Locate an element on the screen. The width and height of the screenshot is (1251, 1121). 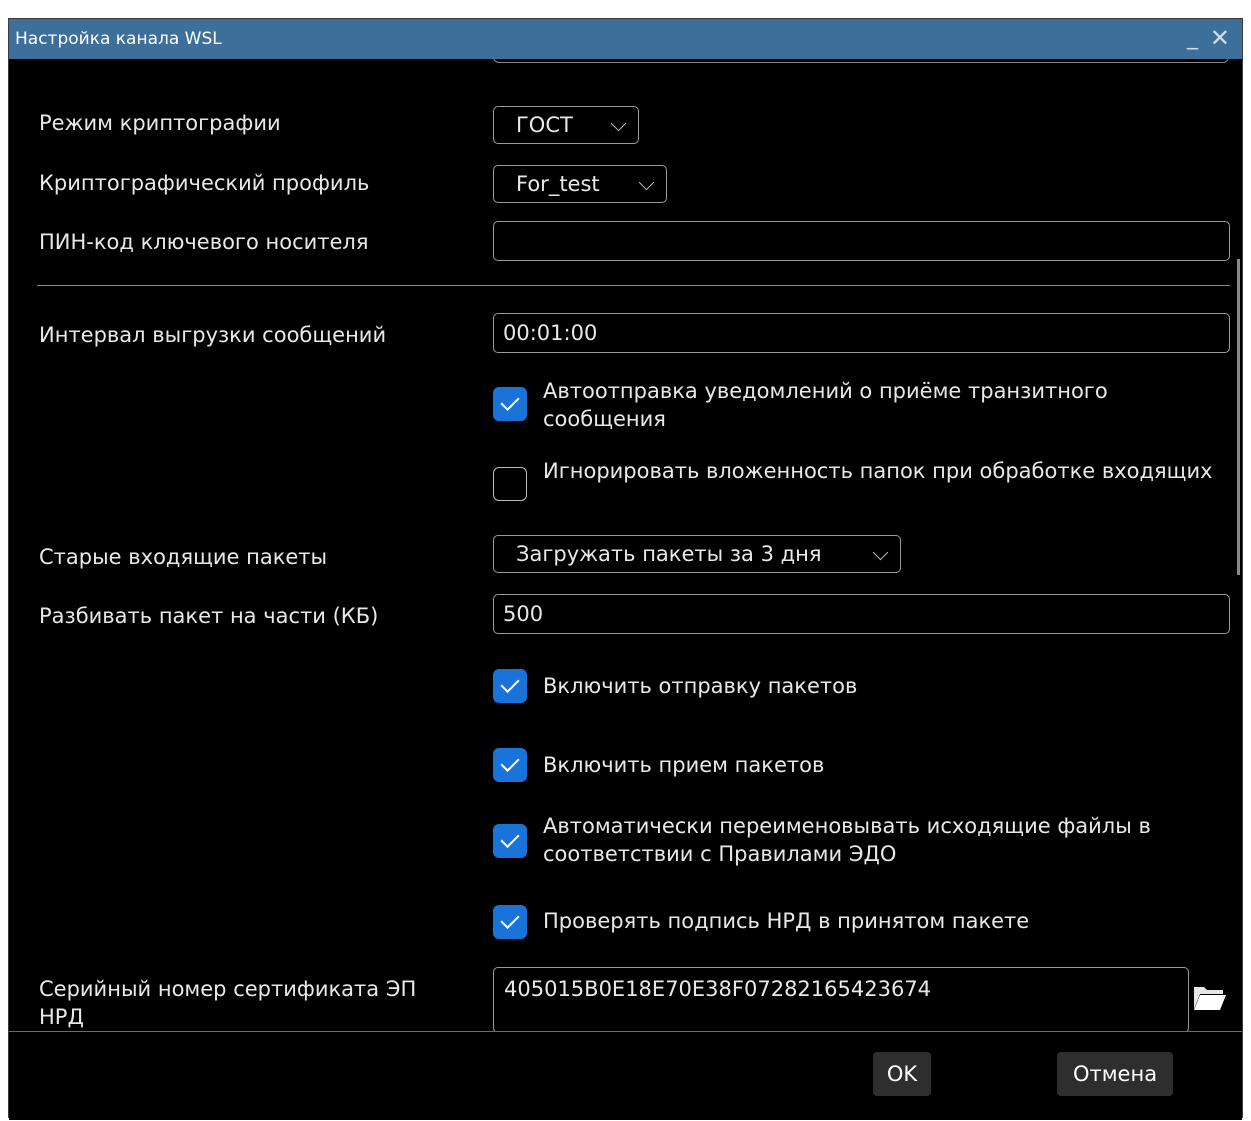
crypto-mode-select: ГОСТ is located at coordinates (566, 125).